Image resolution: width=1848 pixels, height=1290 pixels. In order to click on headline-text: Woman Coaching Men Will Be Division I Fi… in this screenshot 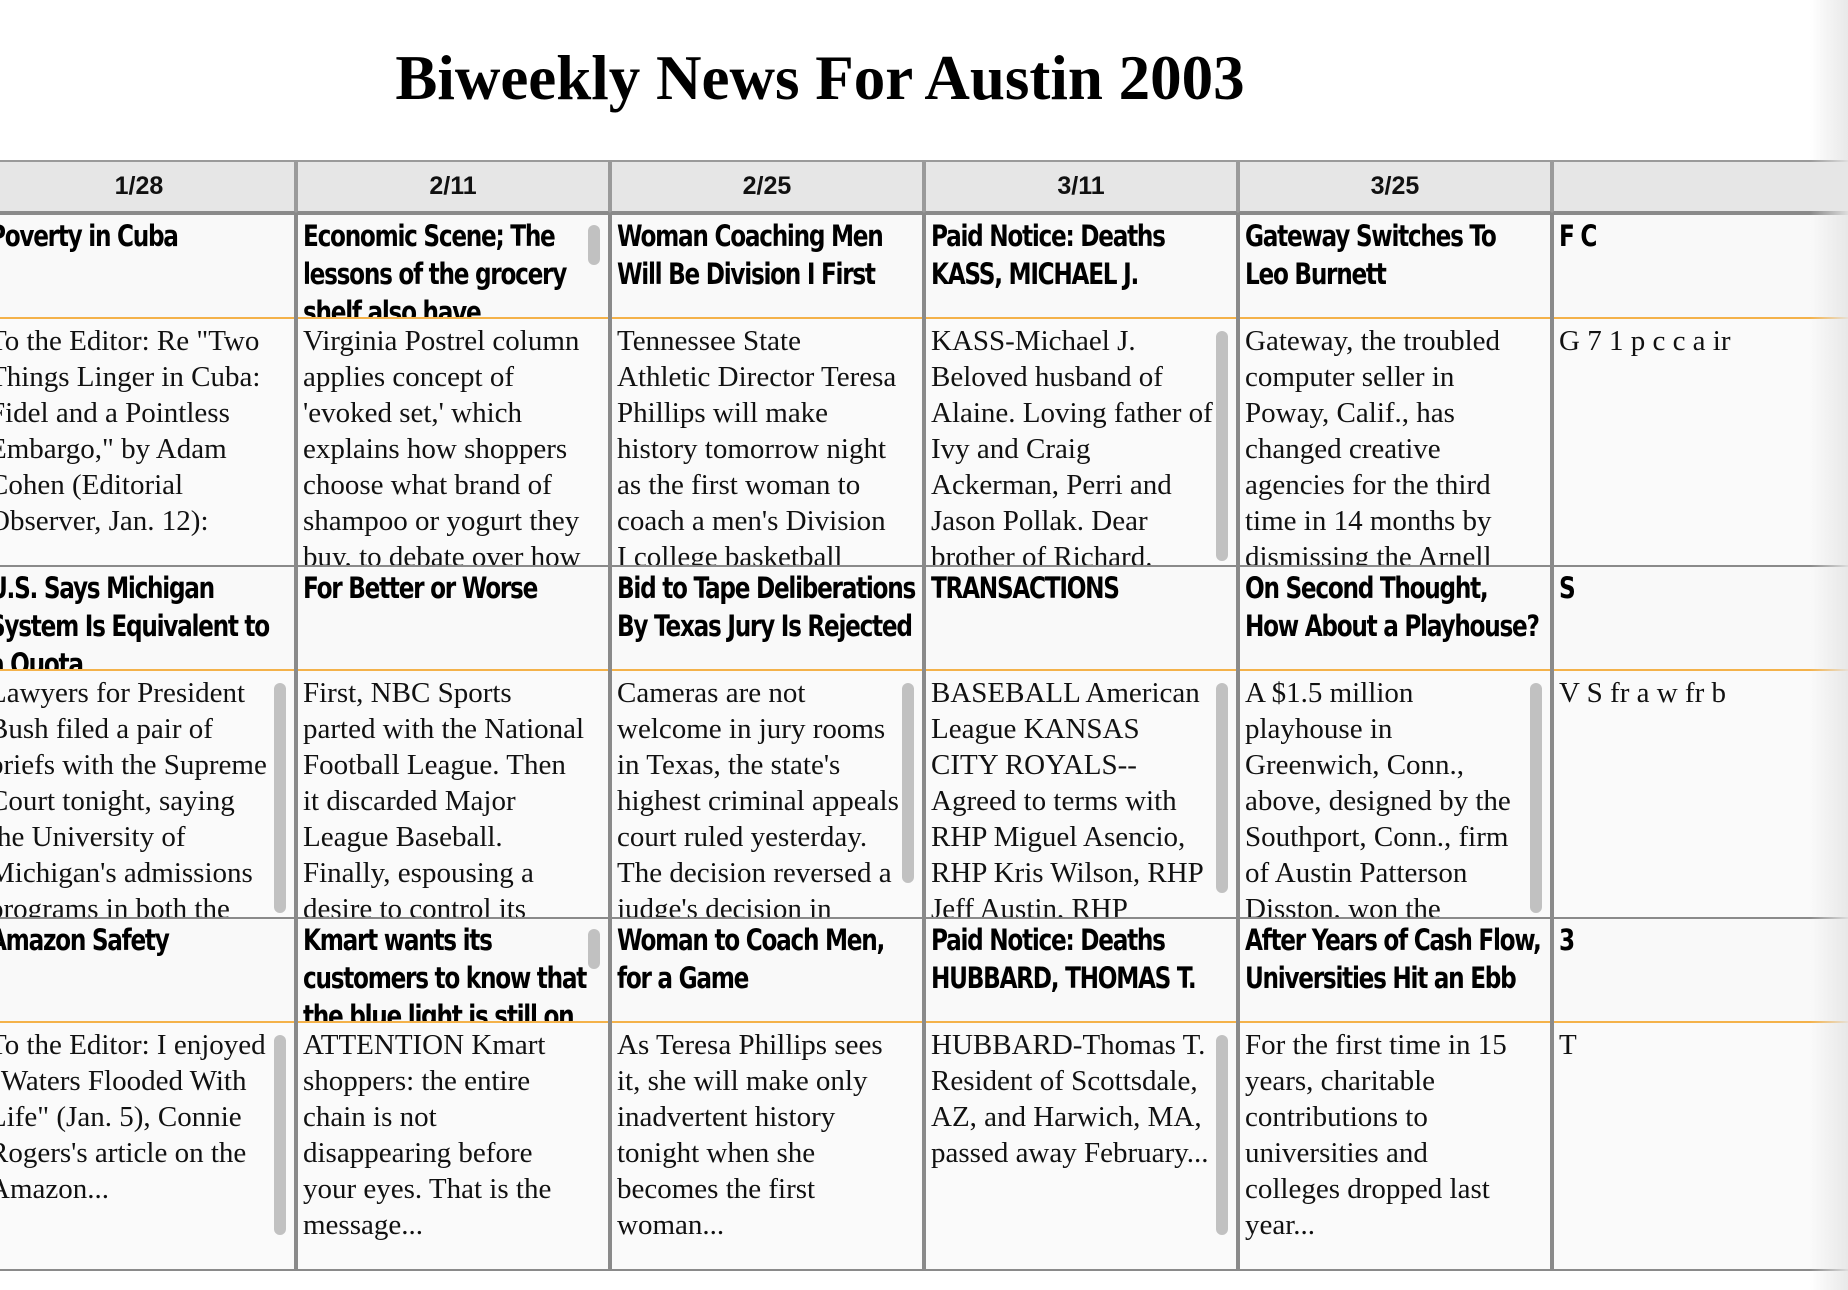, I will do `click(750, 255)`.